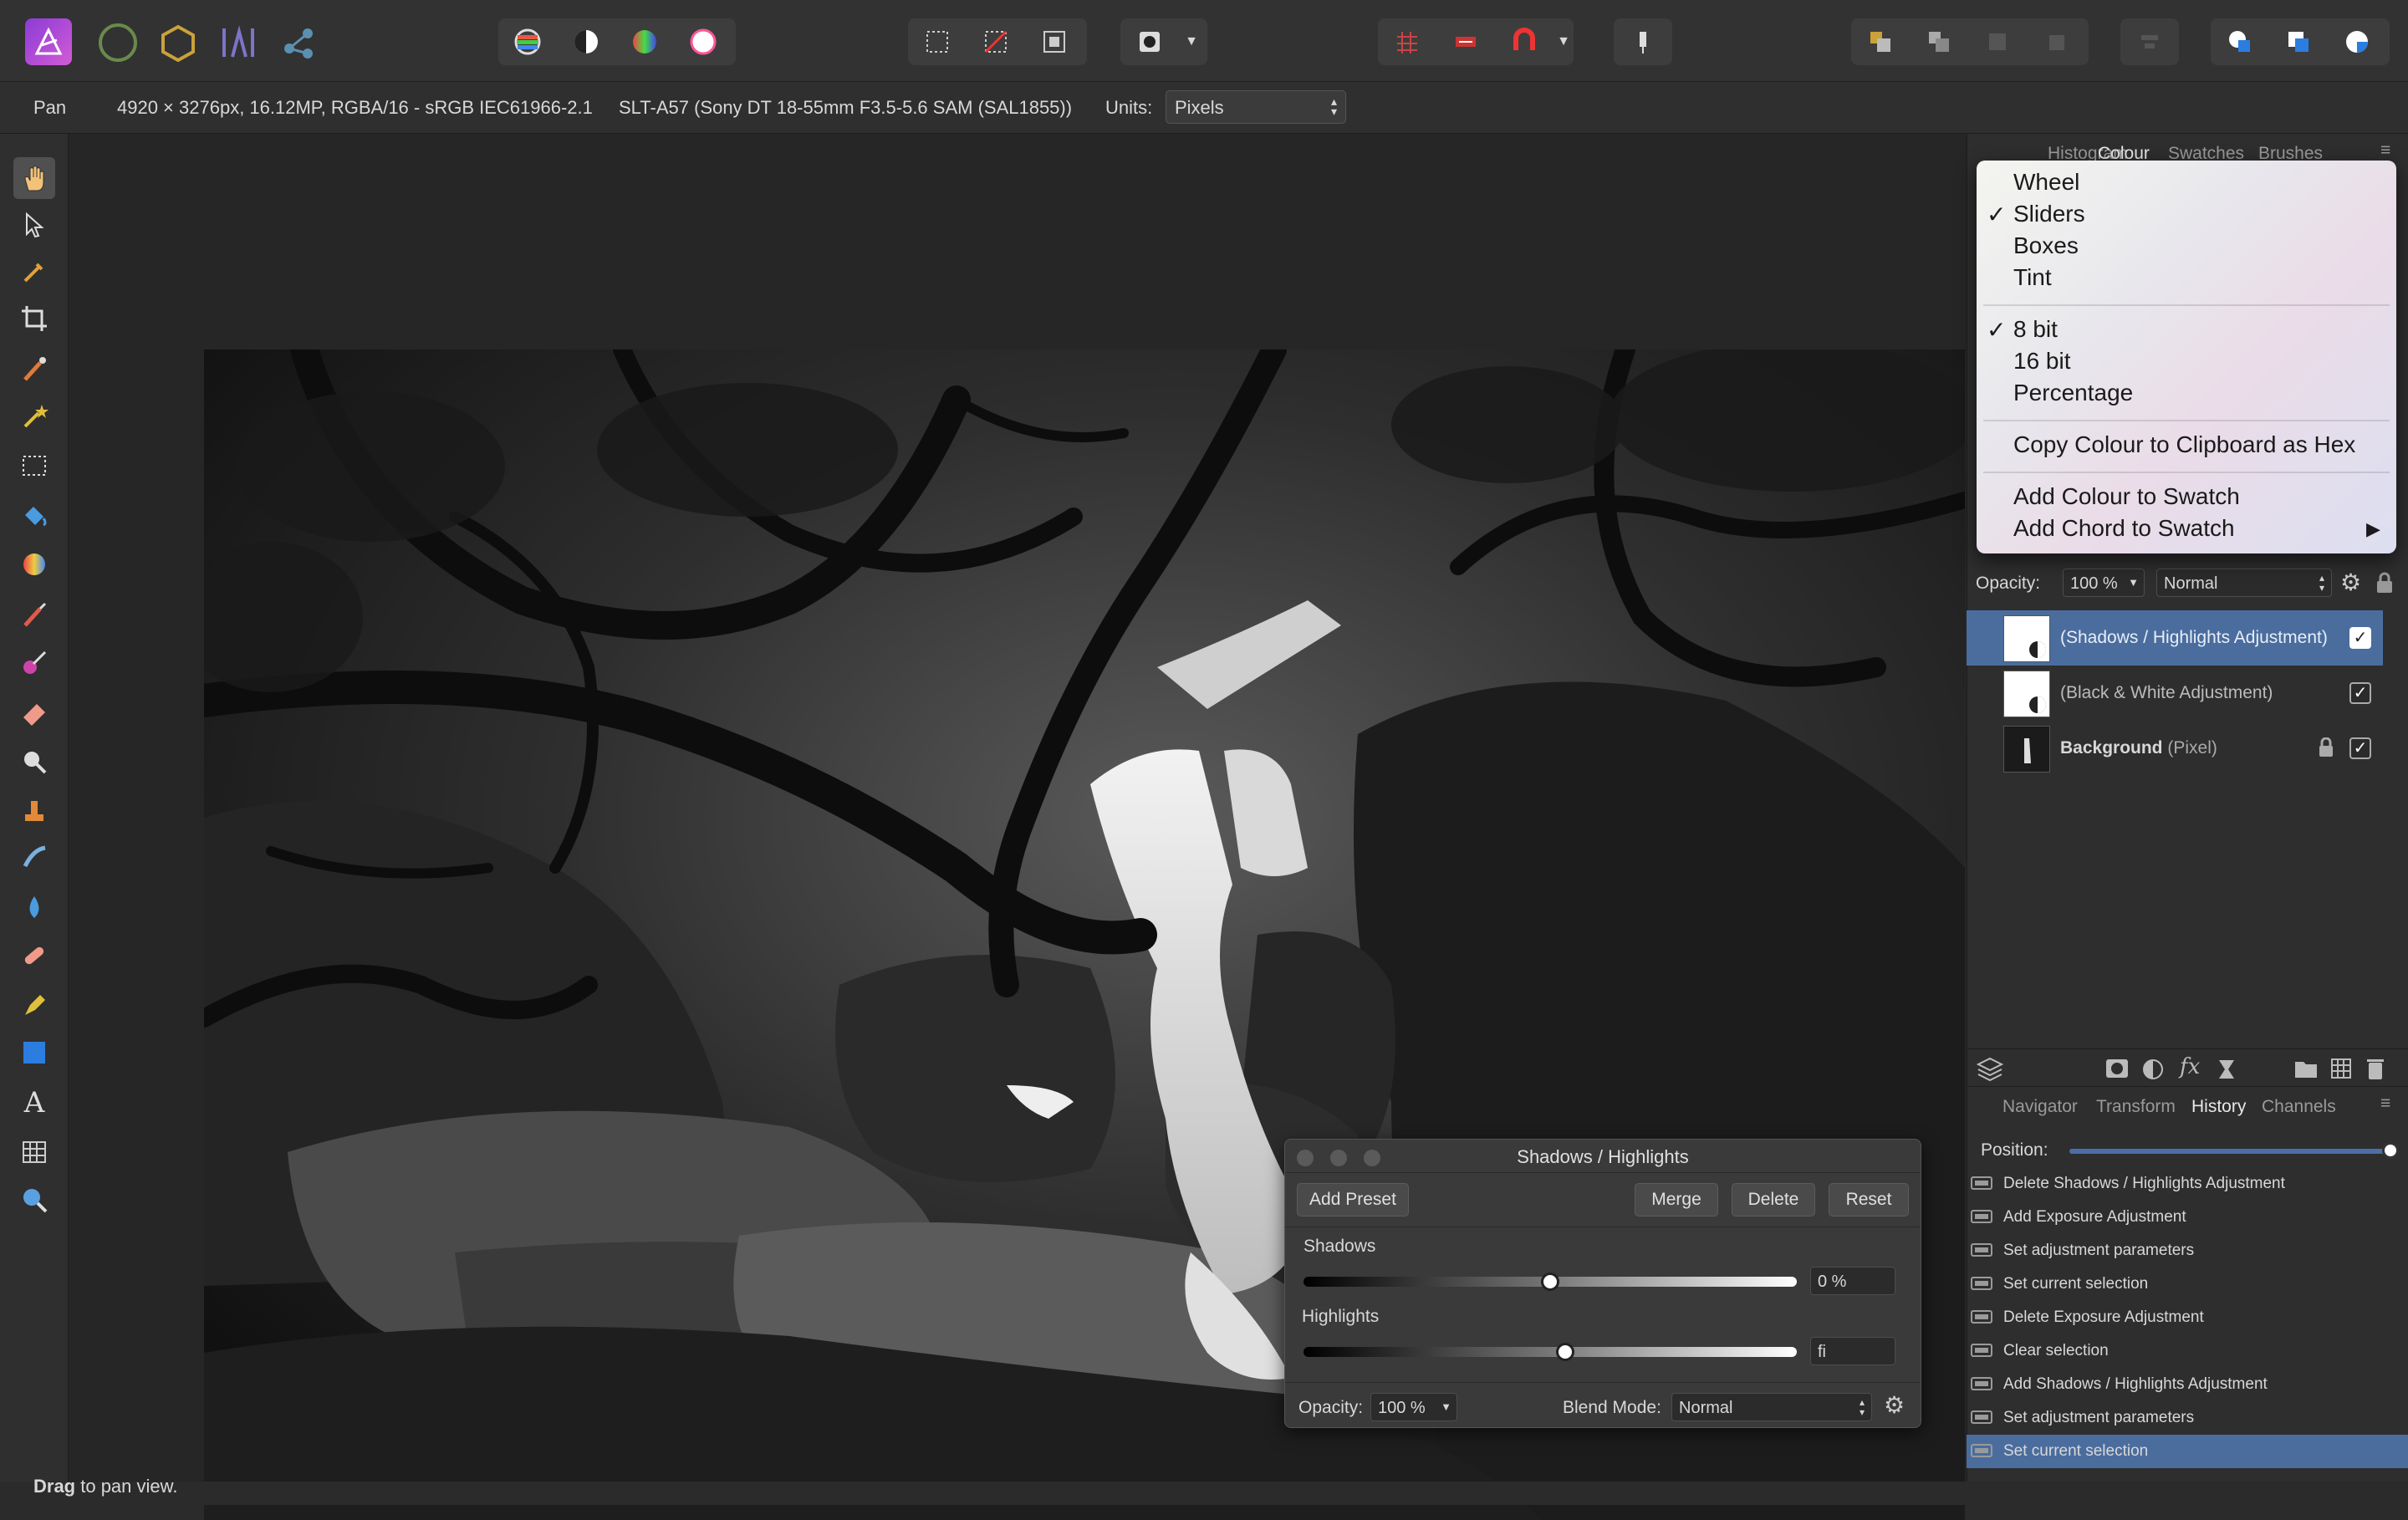 Image resolution: width=2408 pixels, height=1520 pixels. I want to click on flood-fill-icon, so click(34, 516).